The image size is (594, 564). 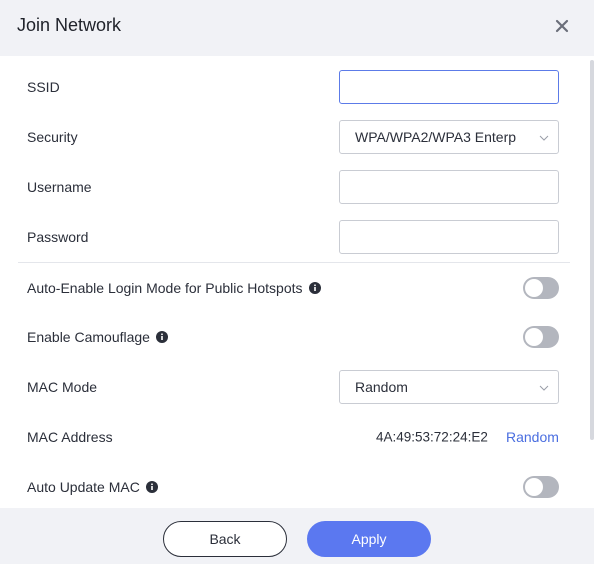 I want to click on camouflage-label: Enable Camouflage, so click(x=97, y=337).